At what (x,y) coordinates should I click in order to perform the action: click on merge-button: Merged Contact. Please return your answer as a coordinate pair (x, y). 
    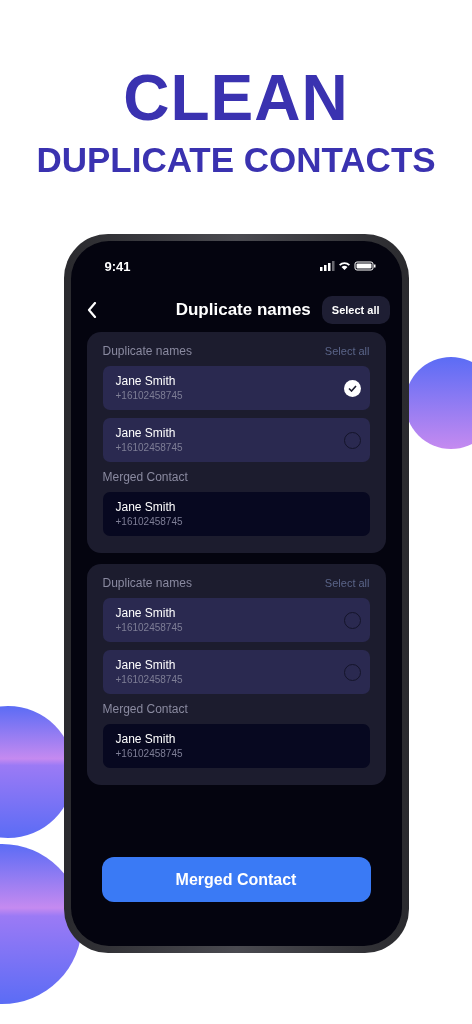
    Looking at the image, I should click on (236, 879).